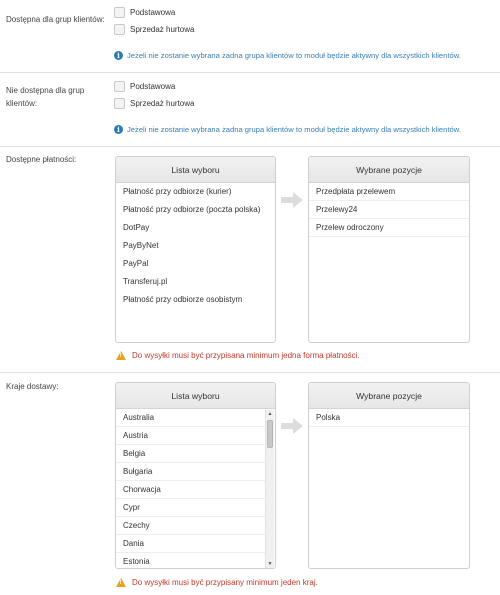  Describe the element at coordinates (389, 418) in the screenshot. I see `selected-country: Polska` at that location.